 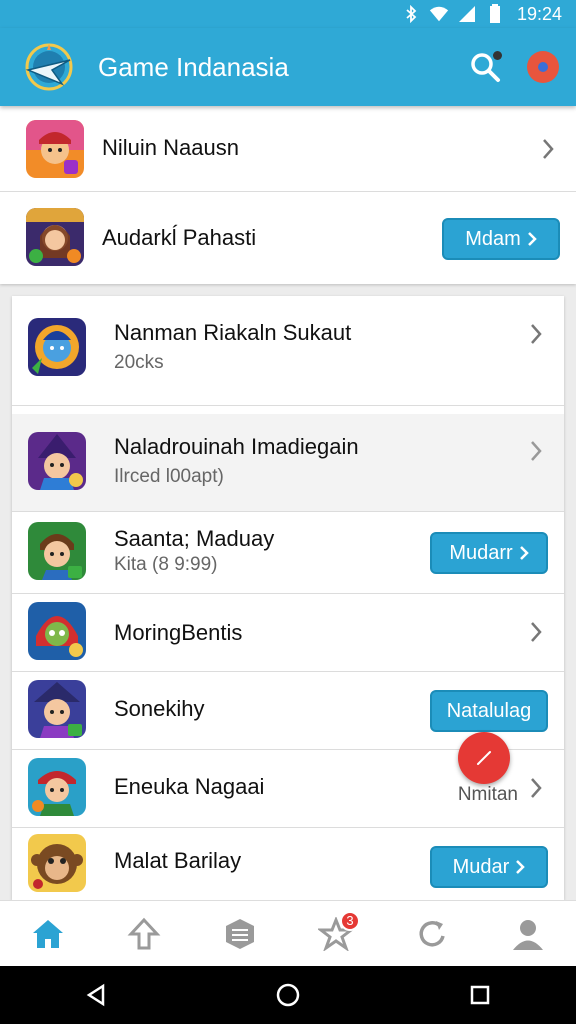 I want to click on compass-logo-icon, so click(x=49, y=67).